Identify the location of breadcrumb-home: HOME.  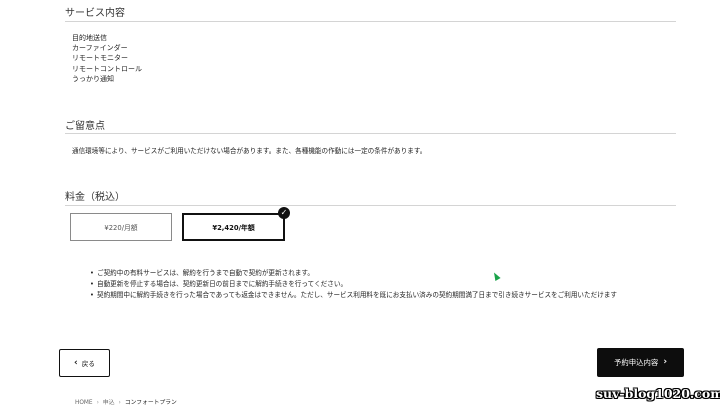
(84, 403).